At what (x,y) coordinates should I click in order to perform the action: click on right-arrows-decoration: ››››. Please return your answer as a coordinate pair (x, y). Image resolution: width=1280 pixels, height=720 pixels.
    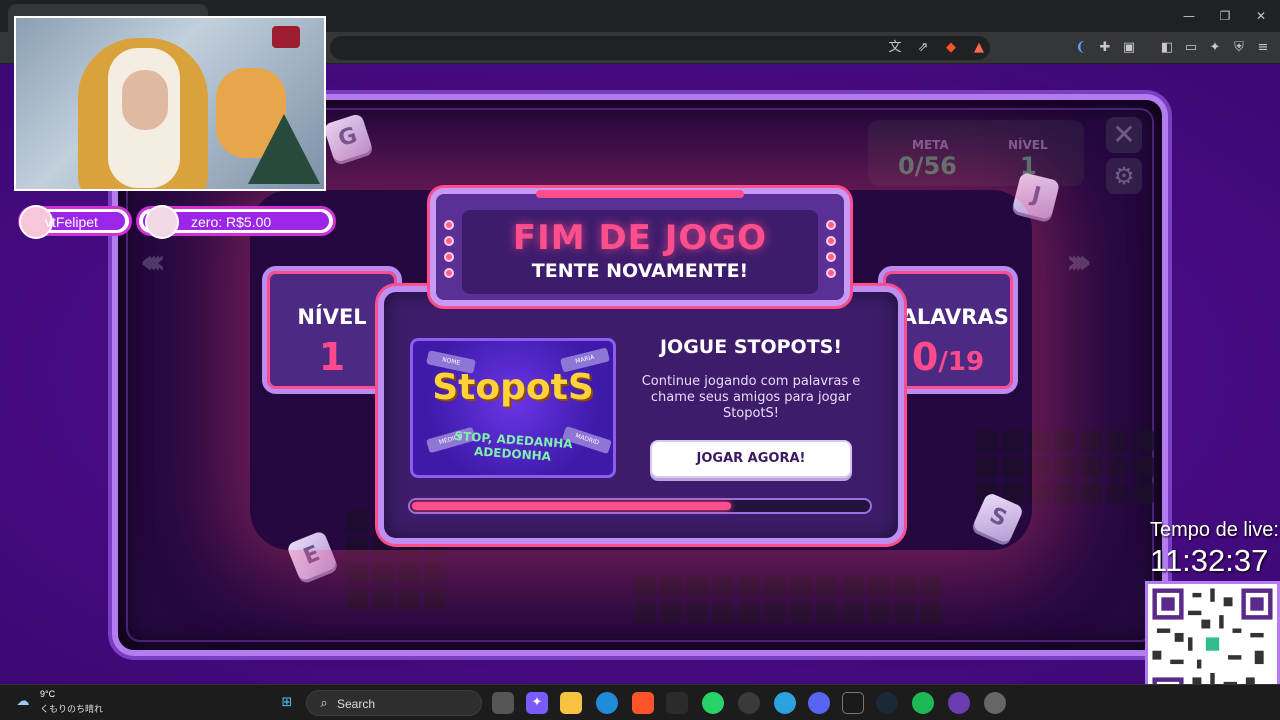
    Looking at the image, I should click on (1079, 262).